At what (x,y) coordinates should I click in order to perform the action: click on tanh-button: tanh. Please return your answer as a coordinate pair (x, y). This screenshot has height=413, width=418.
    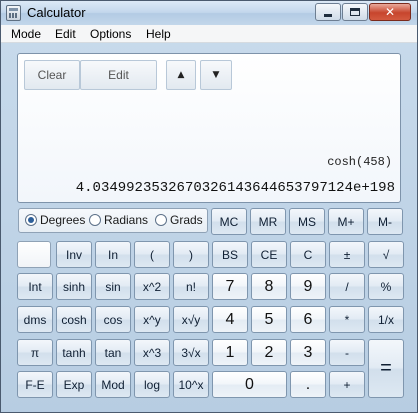
    Looking at the image, I should click on (74, 352).